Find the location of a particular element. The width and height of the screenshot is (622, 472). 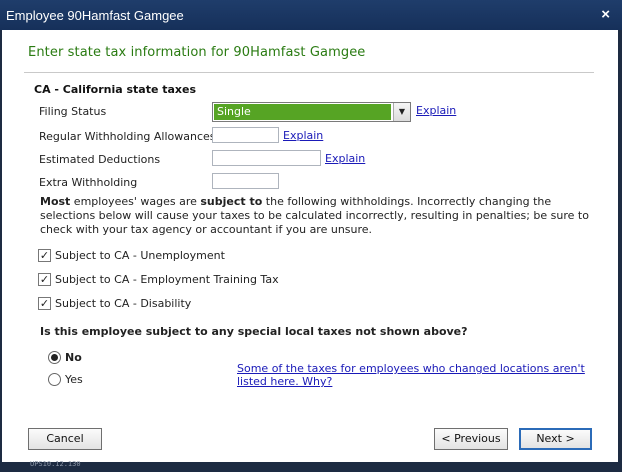

section-title: CA - California state taxes is located at coordinates (115, 89).